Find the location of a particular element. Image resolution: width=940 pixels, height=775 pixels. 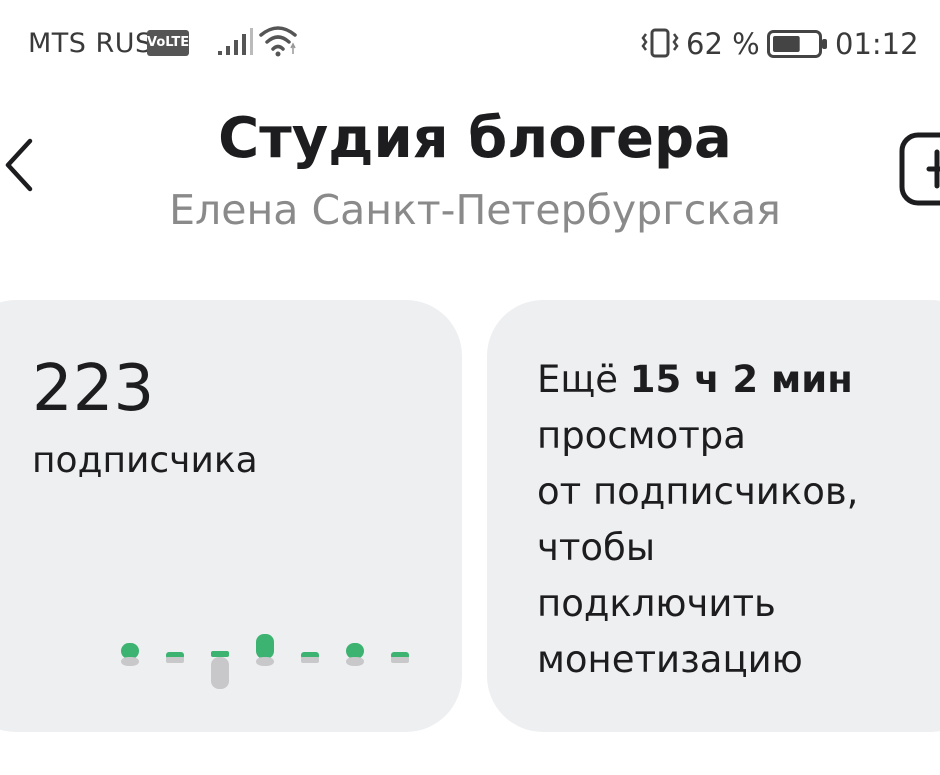

add-content-icon is located at coordinates (918, 169).